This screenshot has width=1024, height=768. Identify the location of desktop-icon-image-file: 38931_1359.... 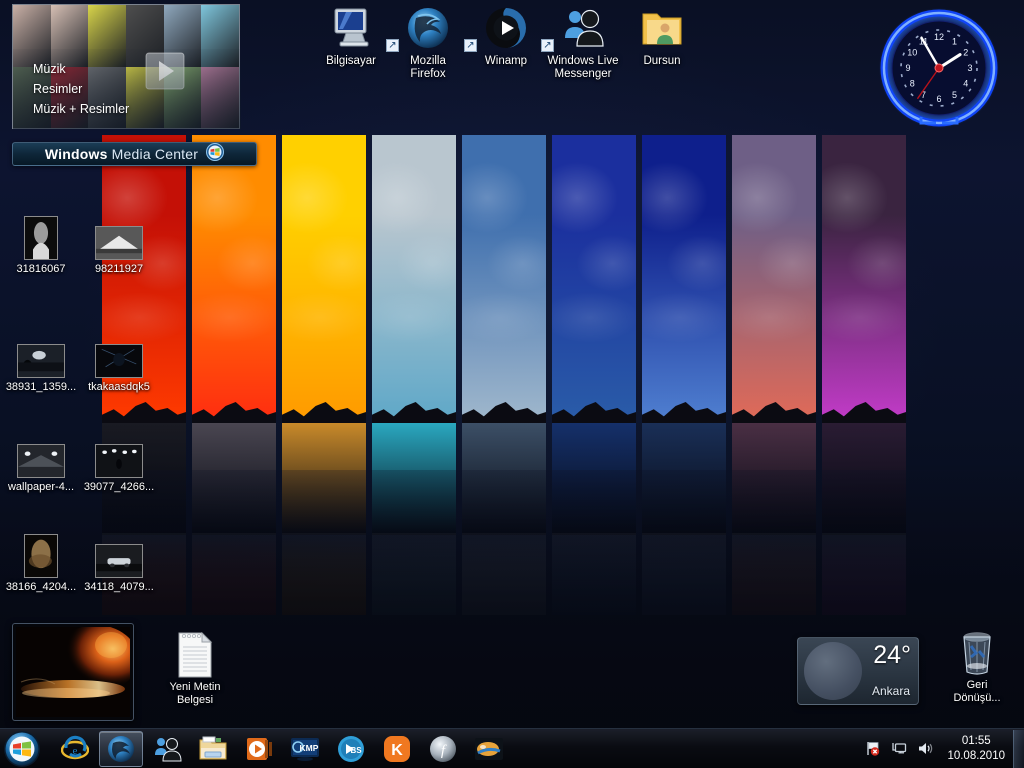
(41, 362).